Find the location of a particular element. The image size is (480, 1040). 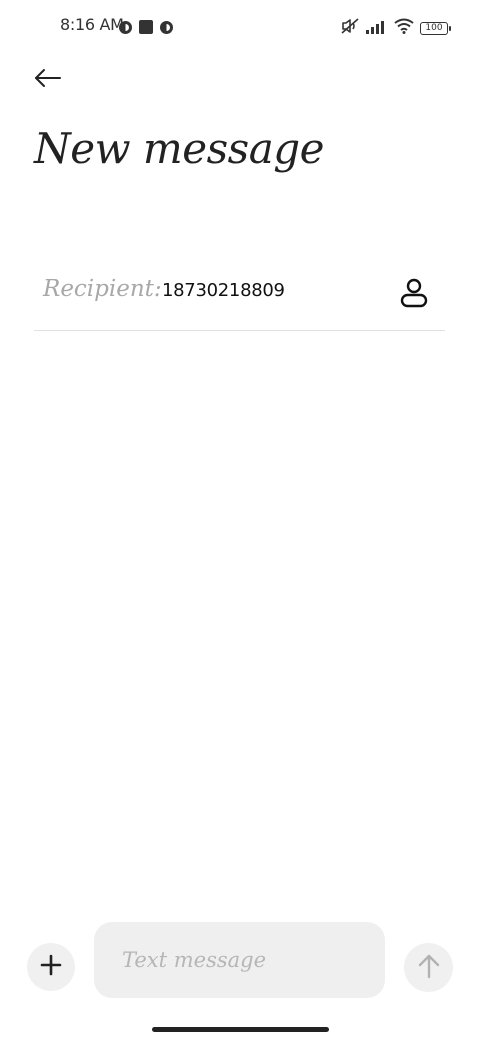

recipient-value: 18730218809 is located at coordinates (223, 290).